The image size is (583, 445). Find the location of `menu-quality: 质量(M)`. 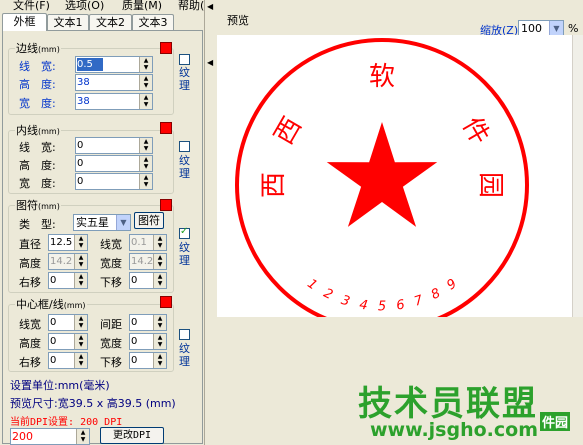

menu-quality: 质量(M) is located at coordinates (142, 6).